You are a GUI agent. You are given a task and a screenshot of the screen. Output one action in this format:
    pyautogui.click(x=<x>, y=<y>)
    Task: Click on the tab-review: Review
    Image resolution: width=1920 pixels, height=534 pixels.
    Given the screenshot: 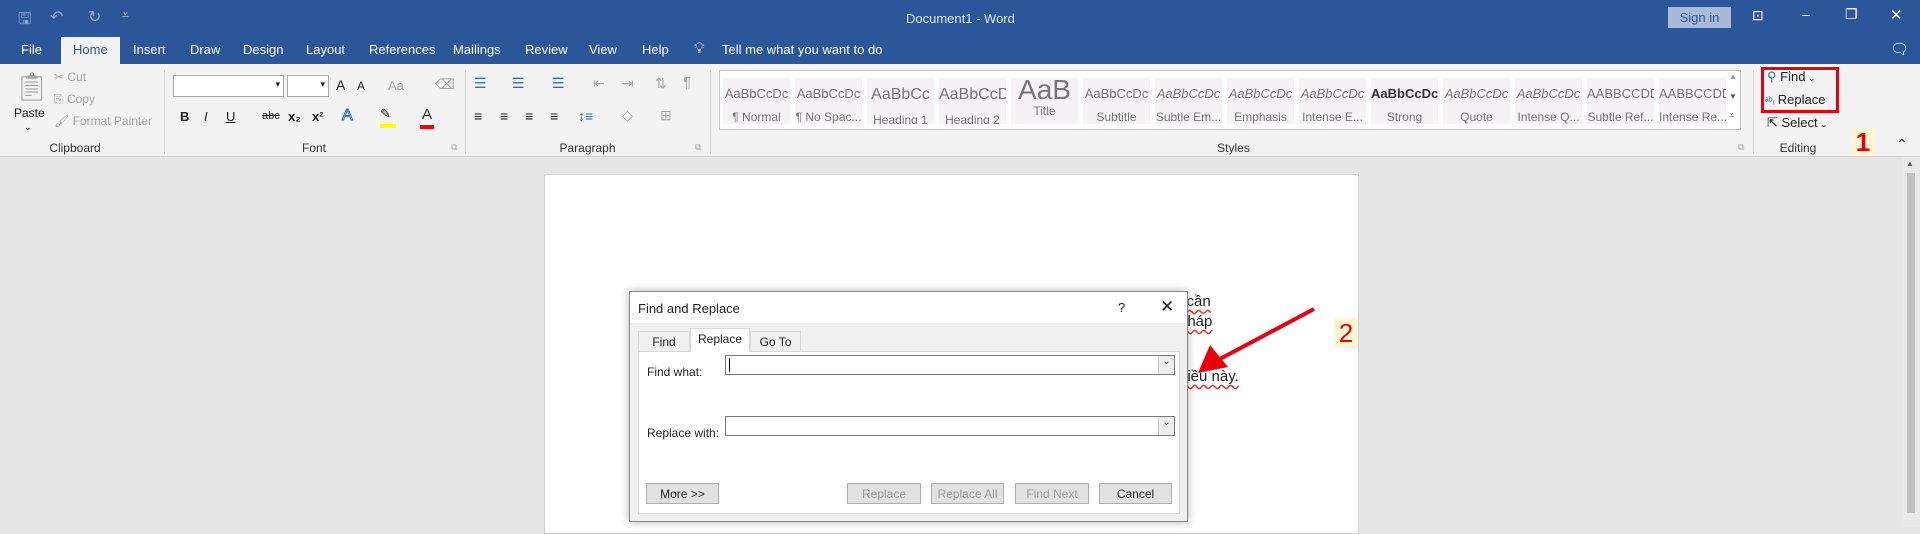 What is the action you would take?
    pyautogui.click(x=546, y=49)
    